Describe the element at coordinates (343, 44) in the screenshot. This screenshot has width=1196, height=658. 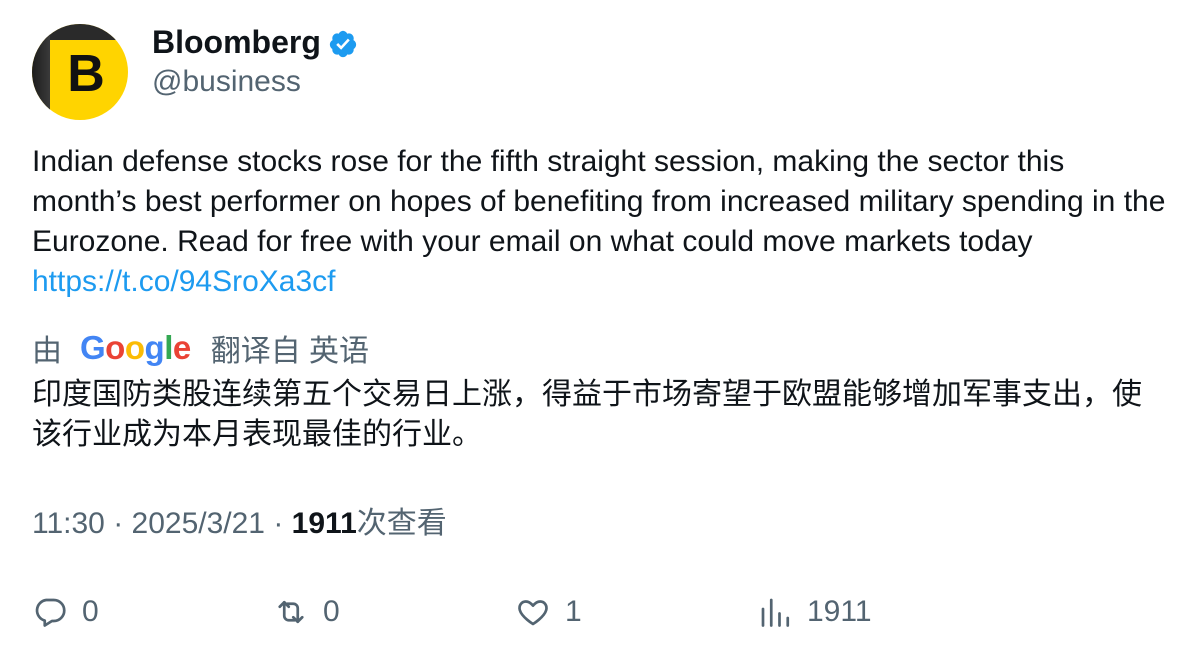
I see `verified-badge-icon` at that location.